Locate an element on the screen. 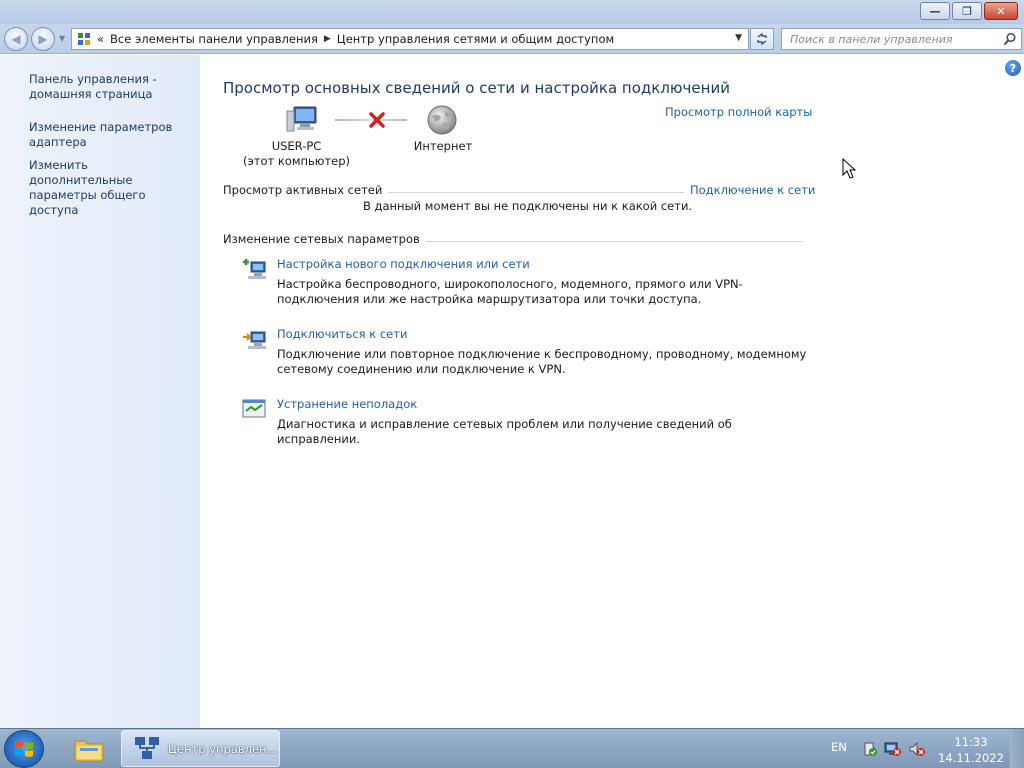  internet-globe-icon is located at coordinates (442, 120).